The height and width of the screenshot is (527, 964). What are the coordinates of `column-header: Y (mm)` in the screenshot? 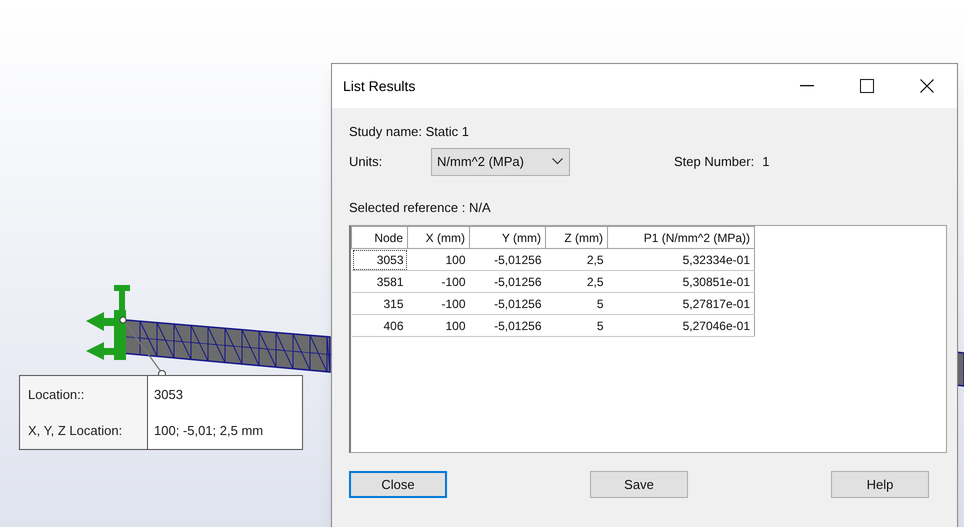 It's located at (508, 237).